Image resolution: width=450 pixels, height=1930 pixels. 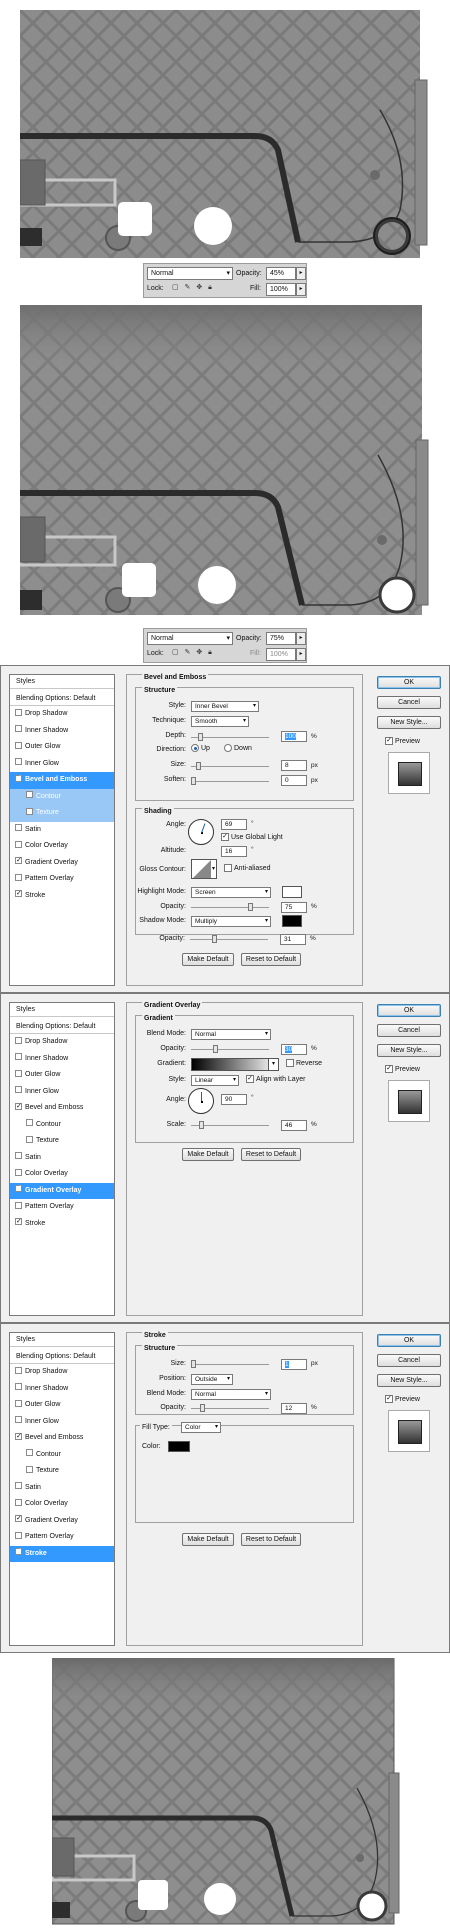 I want to click on shadow-opacity-input: 31, so click(x=293, y=939).